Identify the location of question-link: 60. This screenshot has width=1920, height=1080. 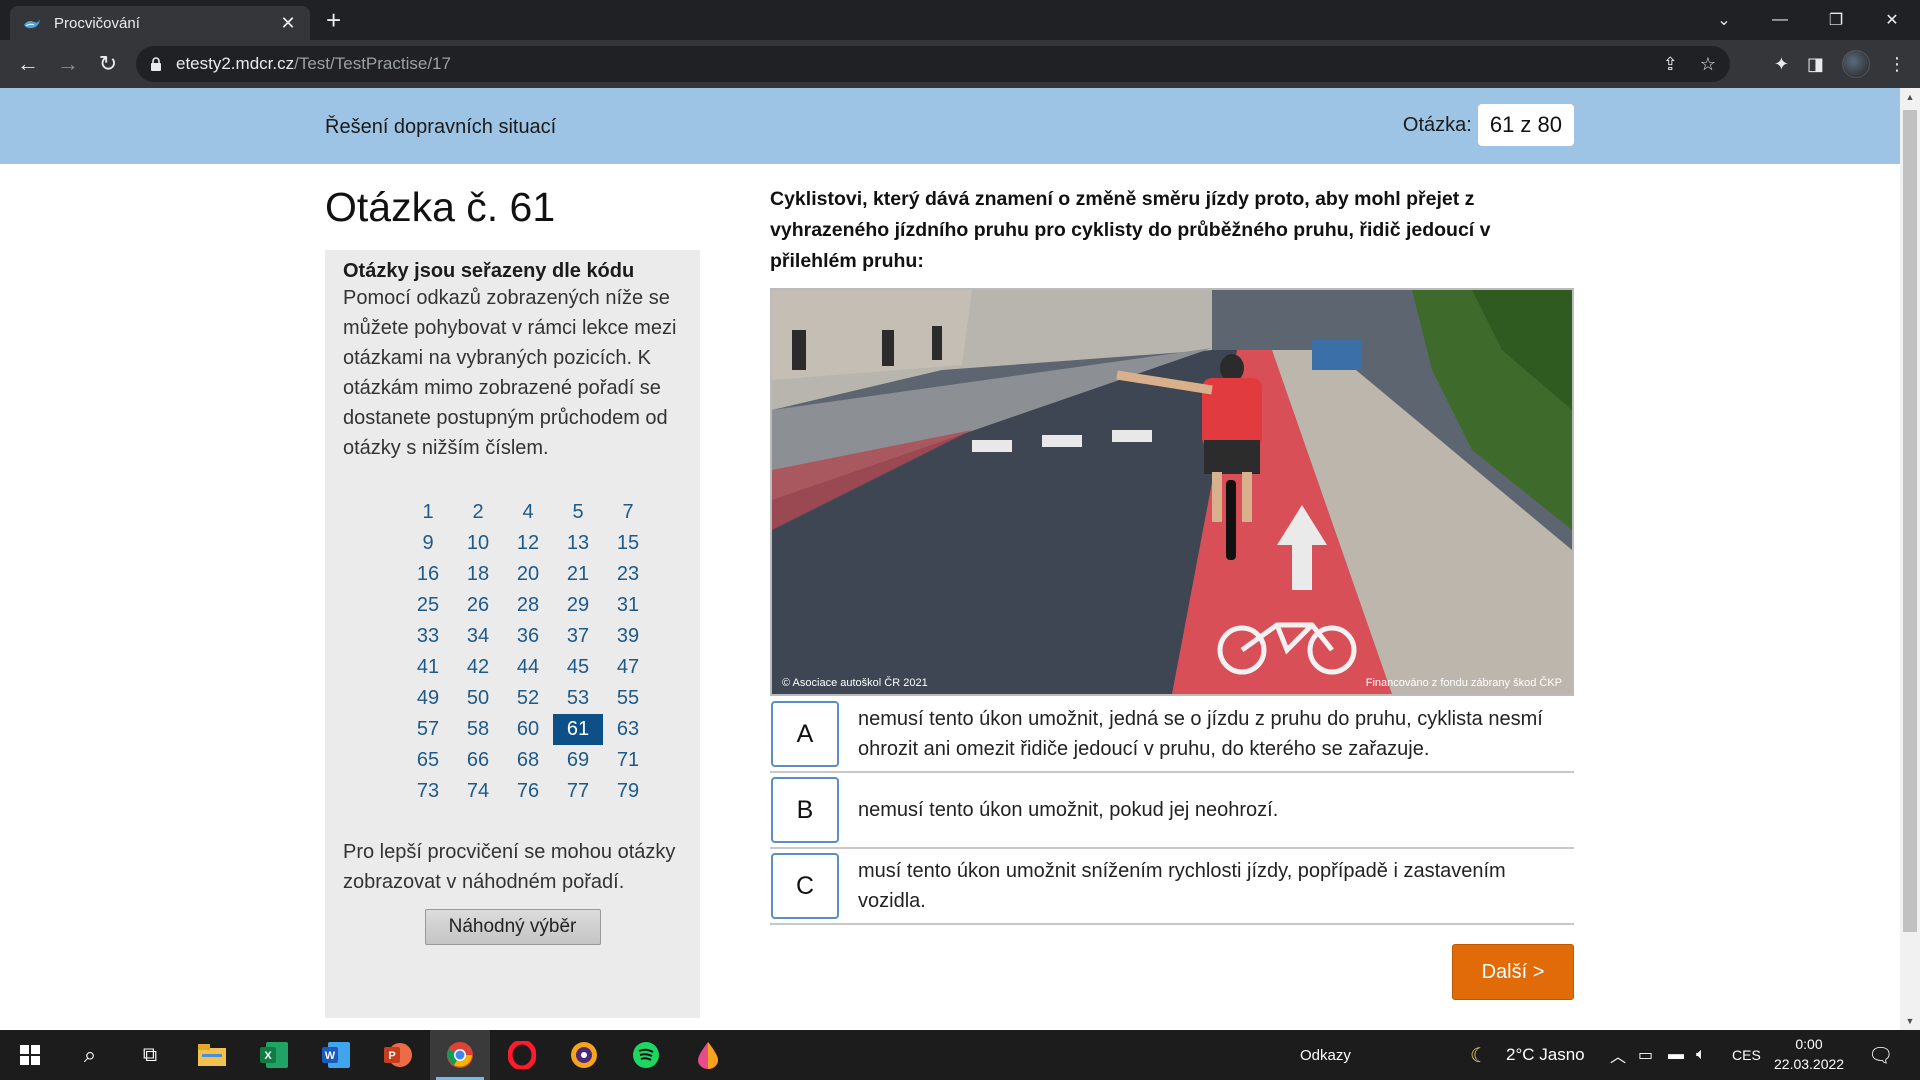
(528, 729).